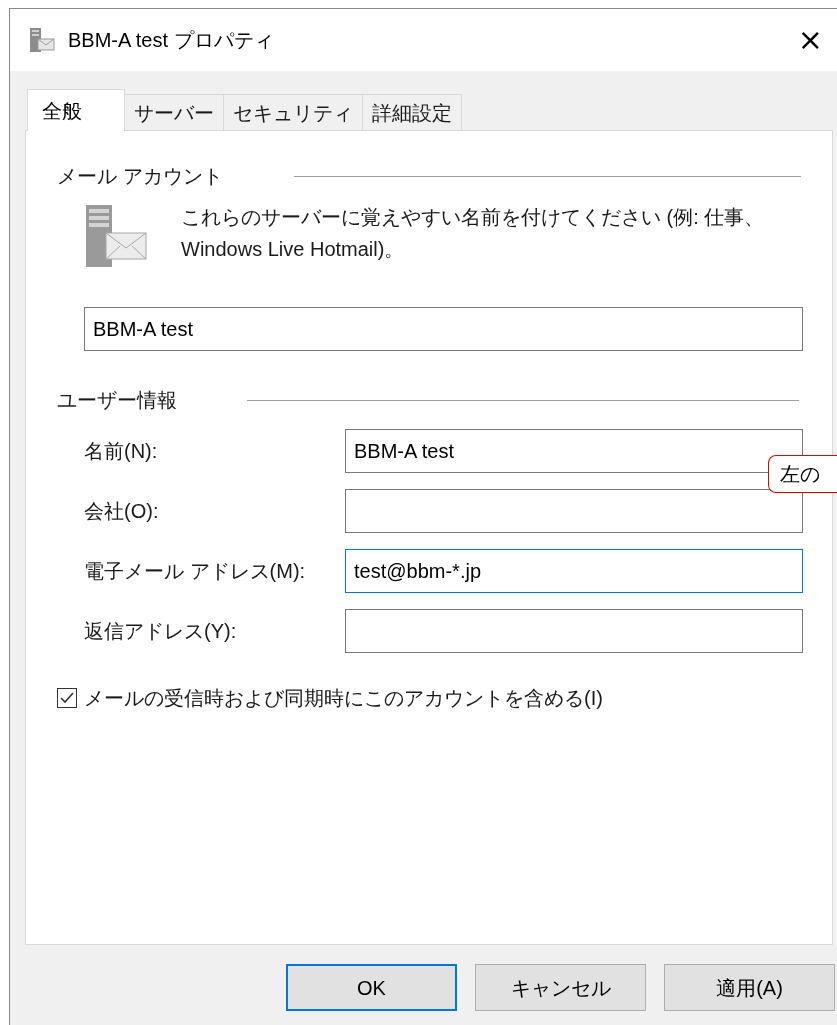 The image size is (837, 1025). I want to click on dialog-button: 適用(A), so click(749, 987).